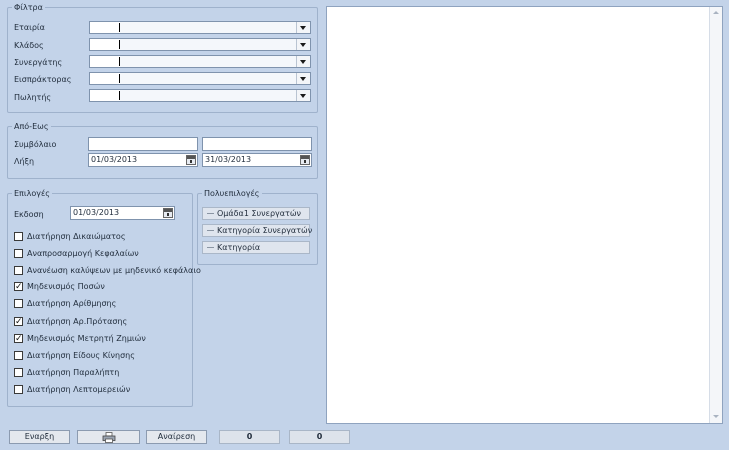 The width and height of the screenshot is (729, 450). Describe the element at coordinates (257, 144) in the screenshot. I see `contract-to-input` at that location.